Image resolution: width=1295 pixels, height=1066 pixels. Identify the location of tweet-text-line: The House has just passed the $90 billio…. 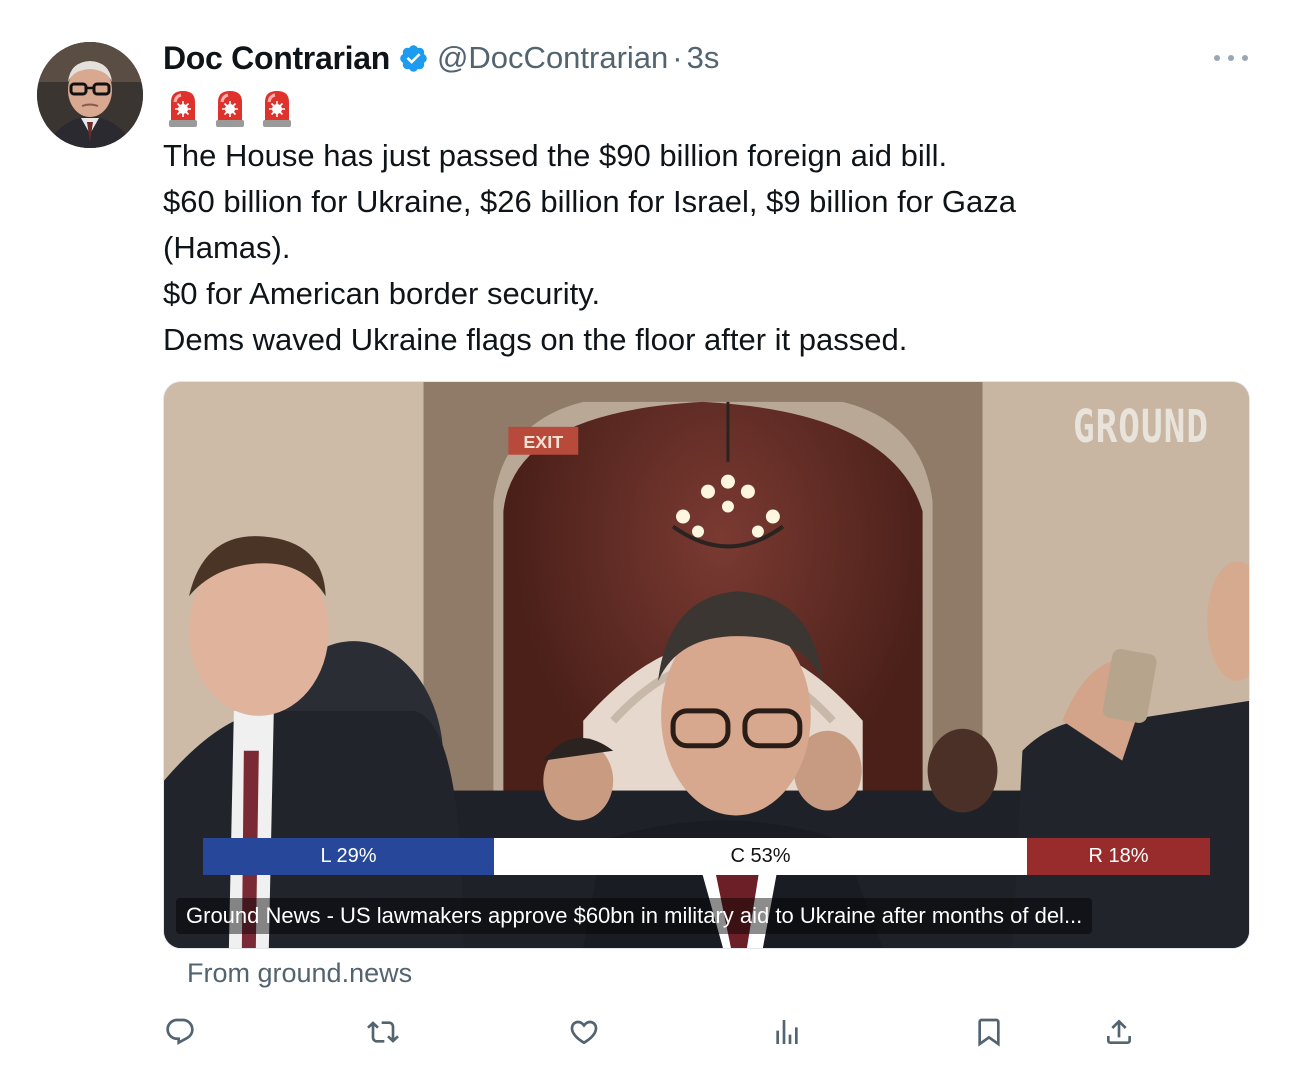
(555, 155).